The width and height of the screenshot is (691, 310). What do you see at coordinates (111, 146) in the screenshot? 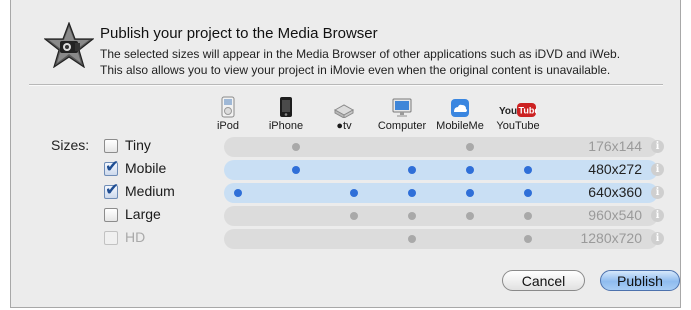
I see `checkbox-tiny` at bounding box center [111, 146].